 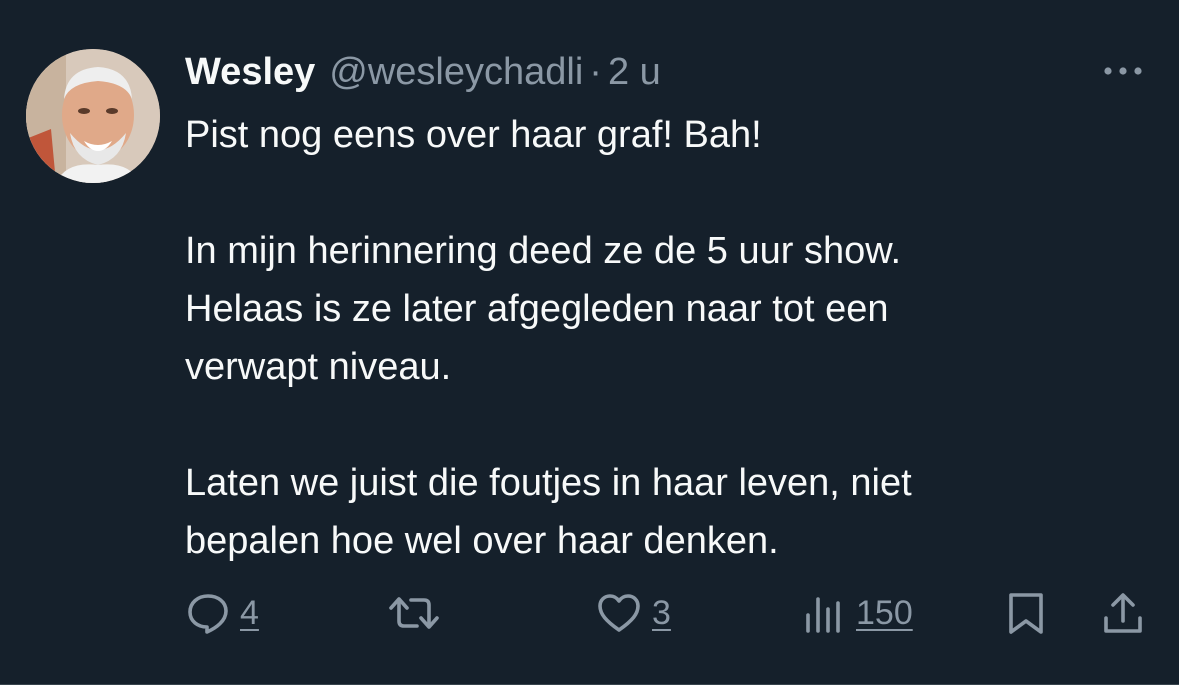 What do you see at coordinates (482, 541) in the screenshot?
I see `tweet-line: bepalen hoe wel over haar denken.` at bounding box center [482, 541].